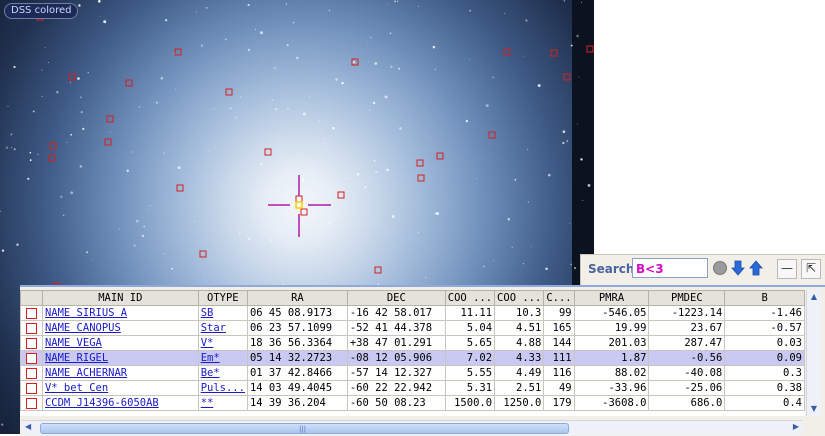 The image size is (825, 436). Describe the element at coordinates (222, 298) in the screenshot. I see `column-header: OTYPE` at that location.